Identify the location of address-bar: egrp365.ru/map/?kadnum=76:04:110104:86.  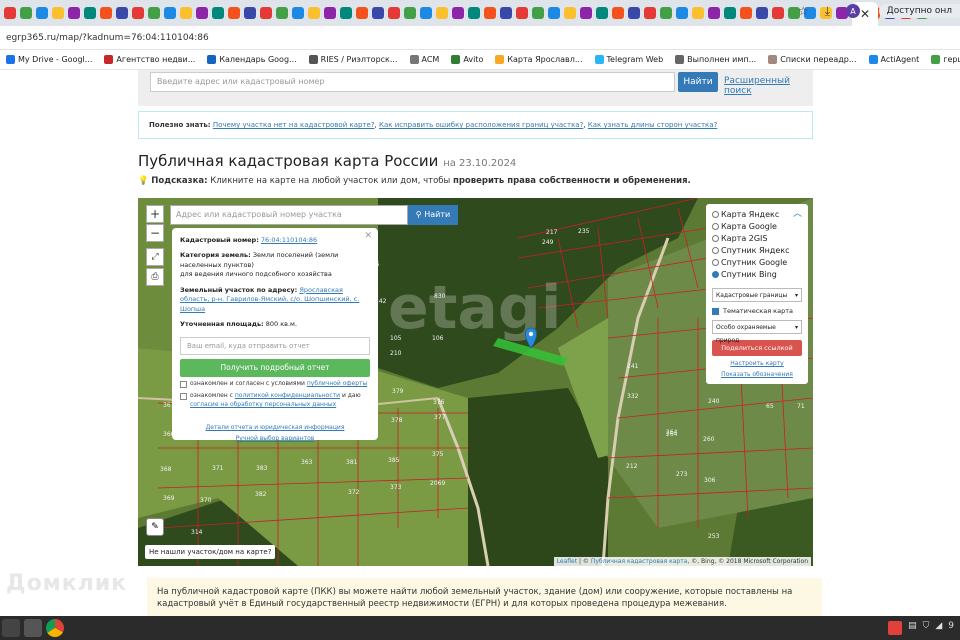
(480, 38).